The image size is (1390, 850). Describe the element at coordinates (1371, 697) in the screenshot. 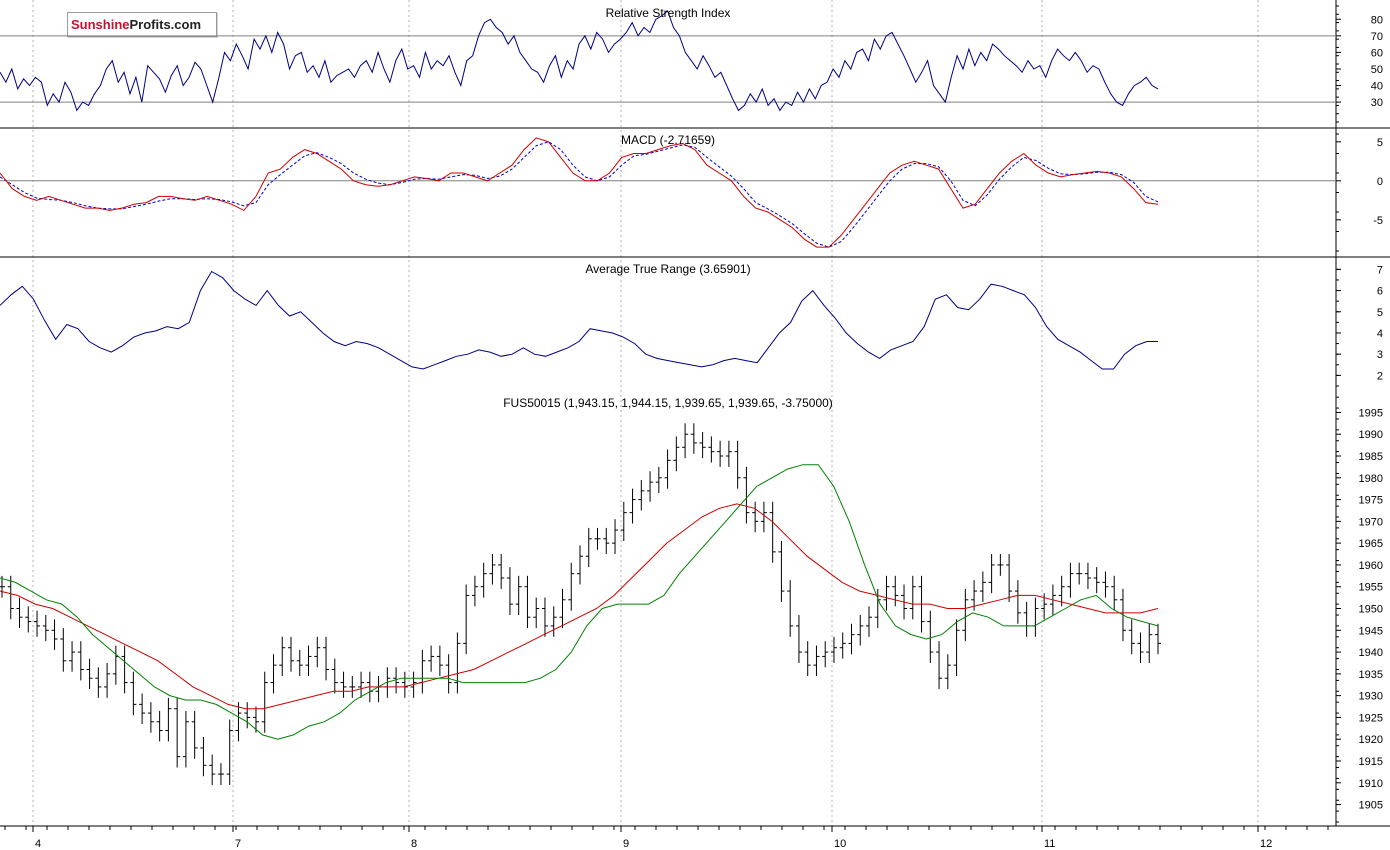

I see `y-tick-label: 1930` at that location.